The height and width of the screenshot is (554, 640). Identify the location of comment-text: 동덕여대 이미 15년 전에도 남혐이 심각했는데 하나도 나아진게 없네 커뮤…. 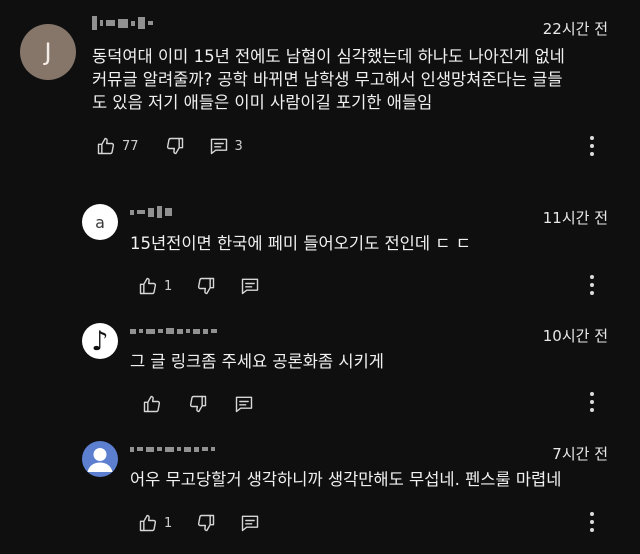
(328, 79).